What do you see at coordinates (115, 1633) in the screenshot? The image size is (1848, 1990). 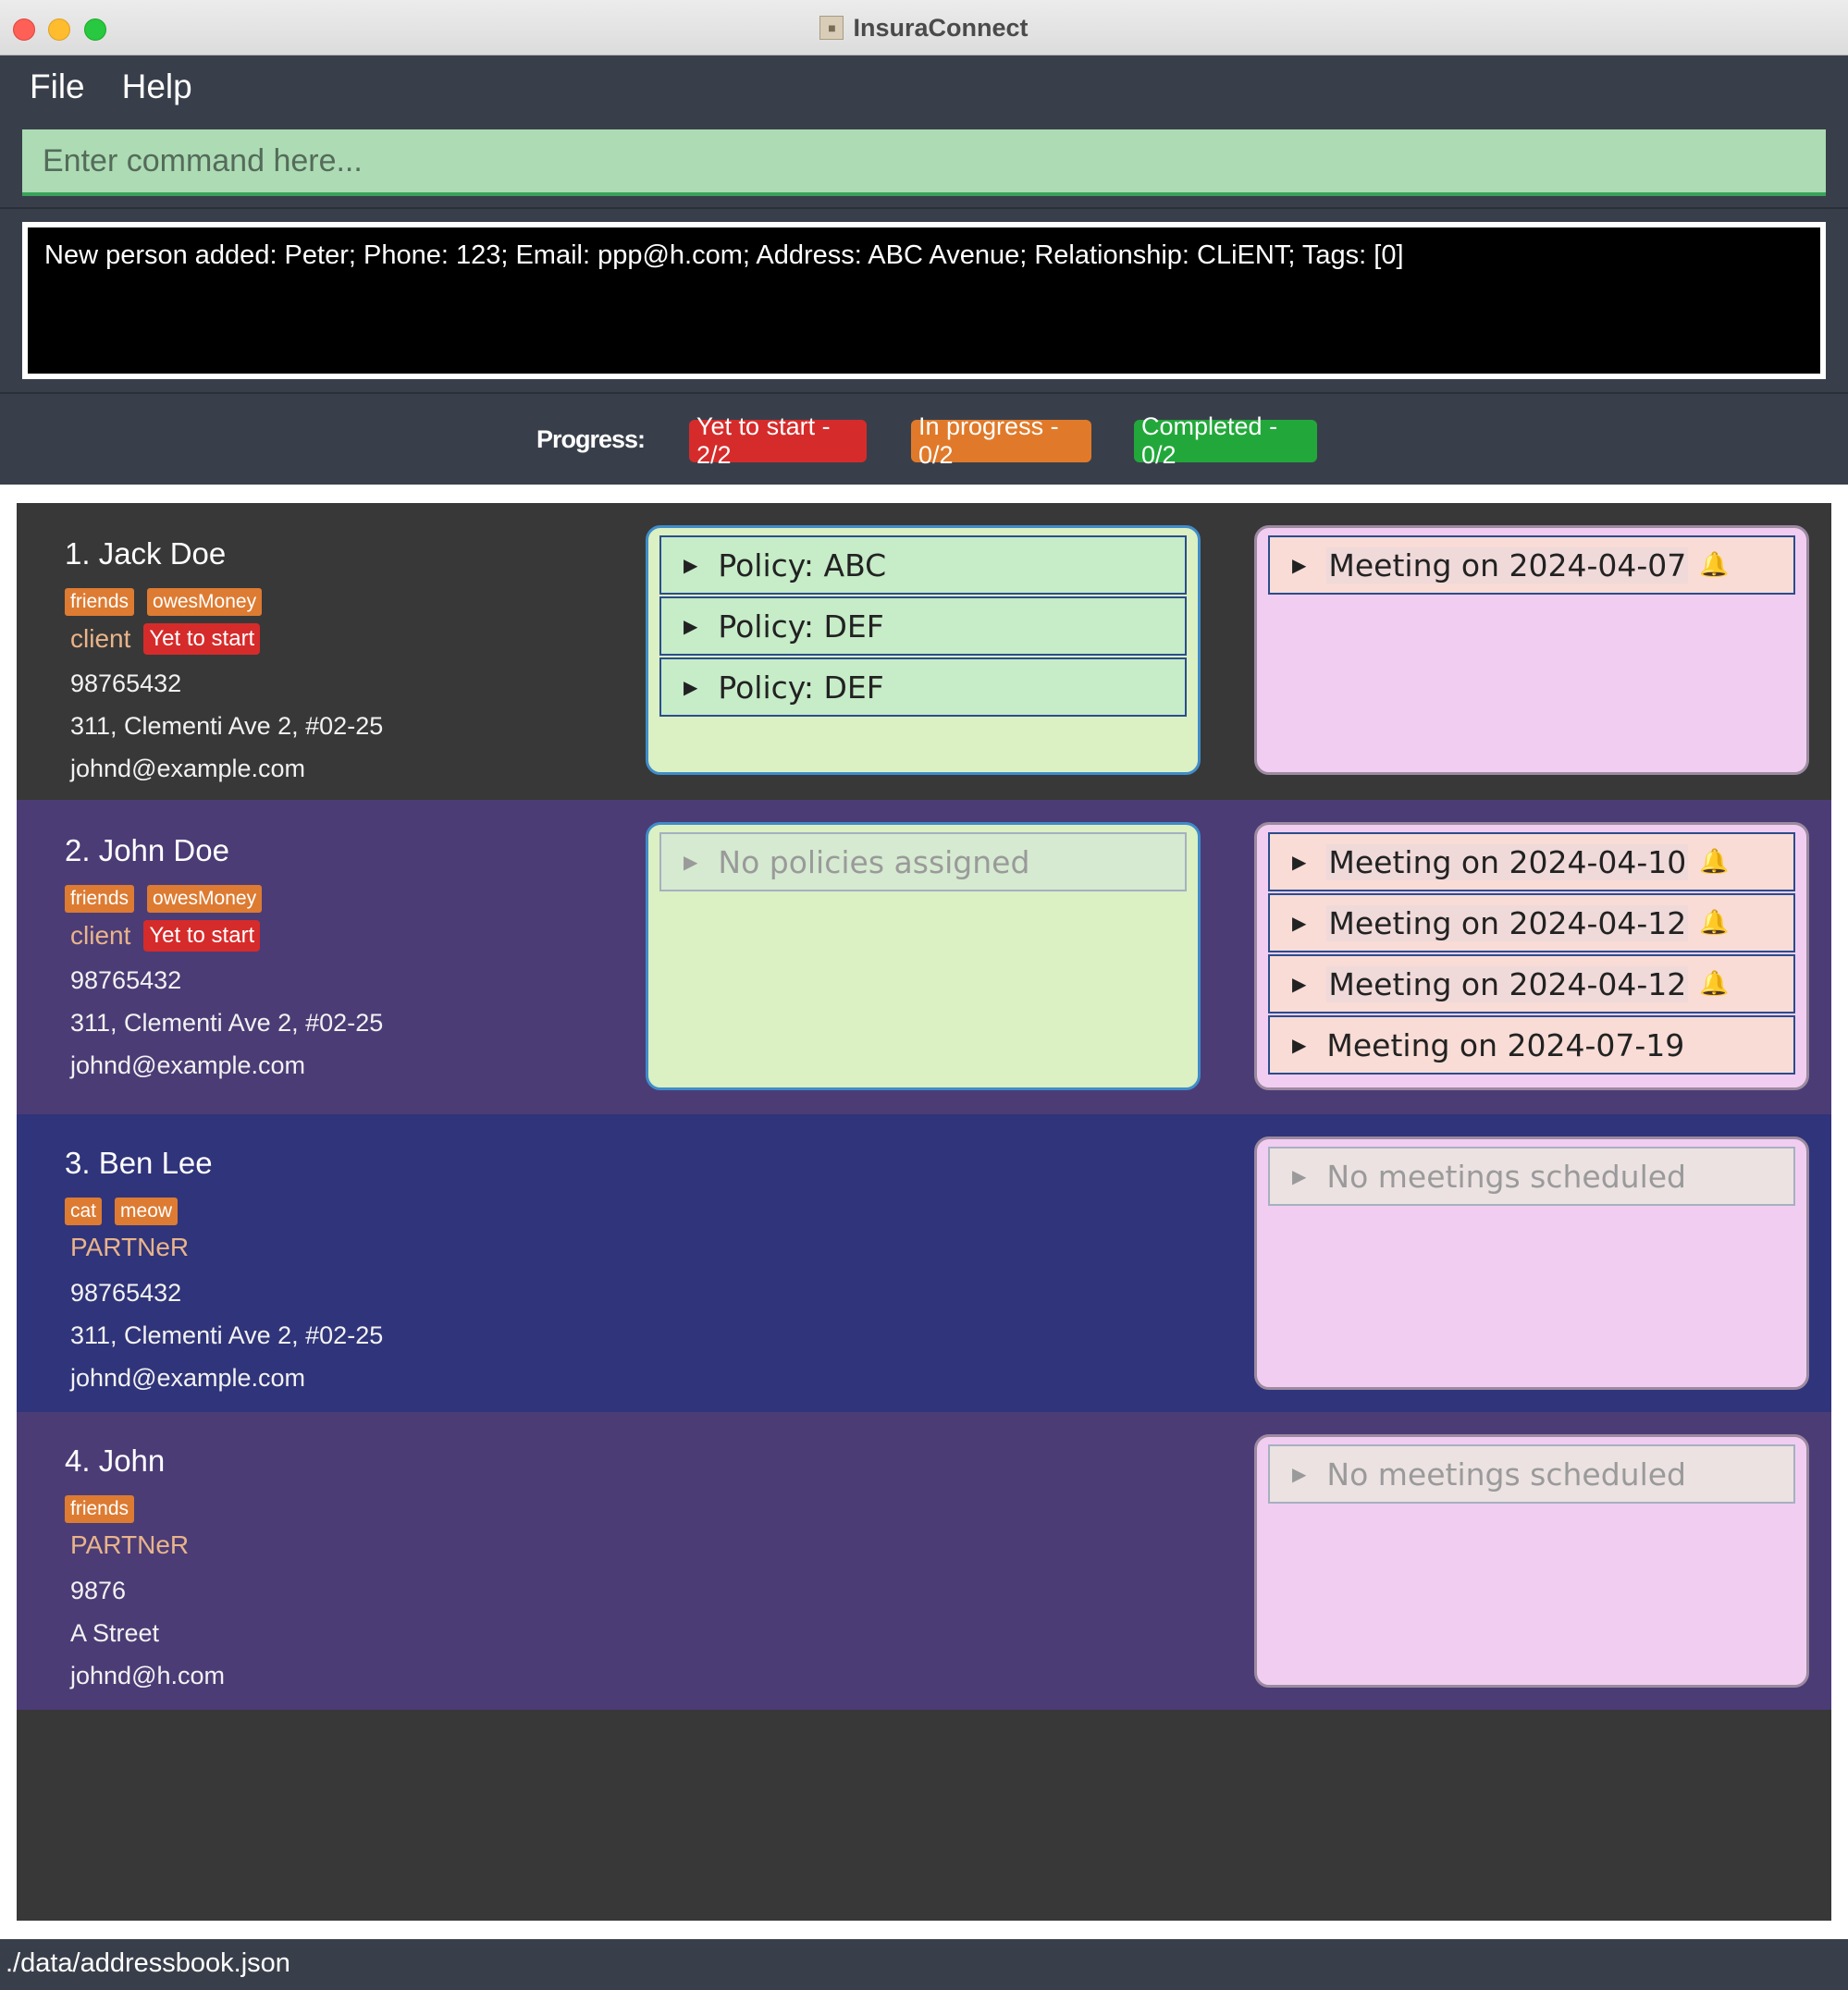 I see `address-text: A Street` at bounding box center [115, 1633].